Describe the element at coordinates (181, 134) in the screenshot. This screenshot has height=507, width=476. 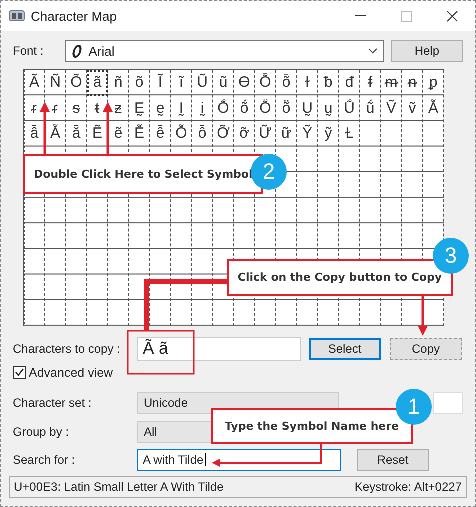
I see `character-cell: Ỗ` at that location.